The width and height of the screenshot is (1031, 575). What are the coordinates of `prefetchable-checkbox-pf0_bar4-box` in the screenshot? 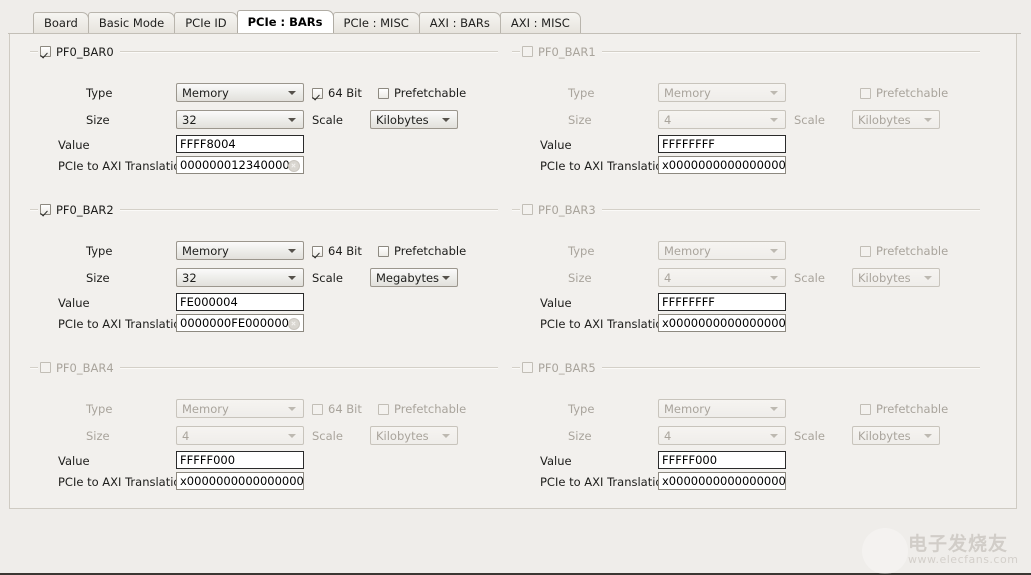 It's located at (383, 409).